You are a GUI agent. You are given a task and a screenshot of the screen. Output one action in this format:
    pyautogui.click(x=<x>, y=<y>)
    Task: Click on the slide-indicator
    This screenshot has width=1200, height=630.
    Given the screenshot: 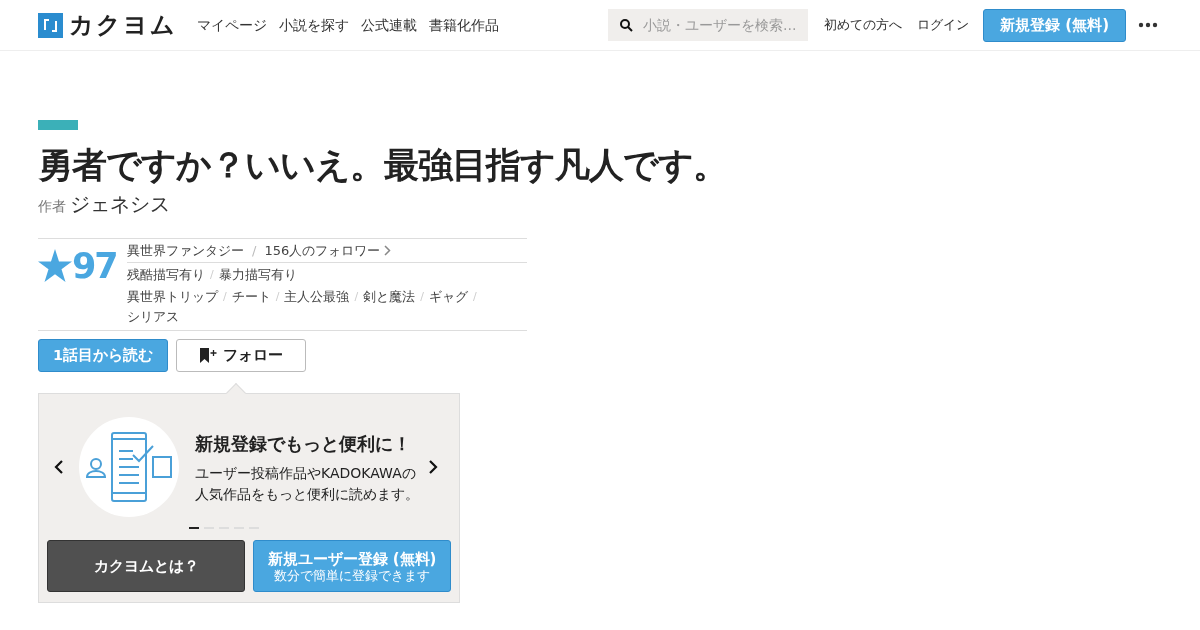 What is the action you would take?
    pyautogui.click(x=194, y=528)
    